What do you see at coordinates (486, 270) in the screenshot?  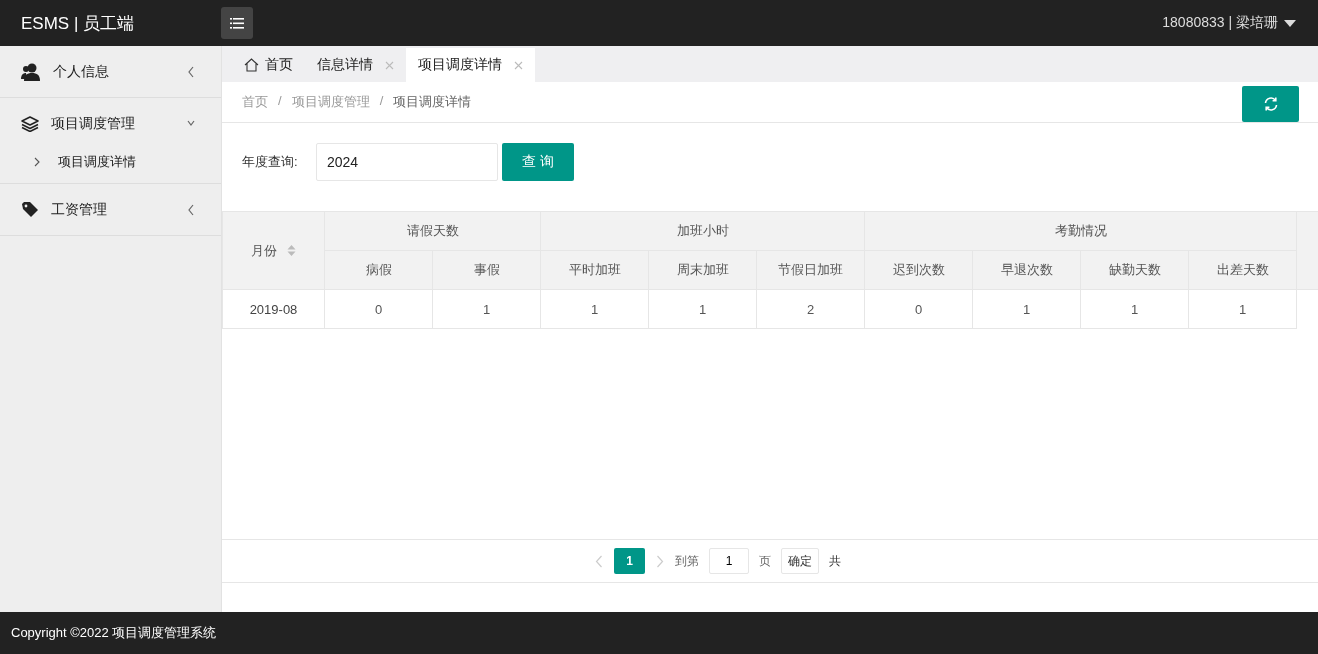 I see `column-header: 事假` at bounding box center [486, 270].